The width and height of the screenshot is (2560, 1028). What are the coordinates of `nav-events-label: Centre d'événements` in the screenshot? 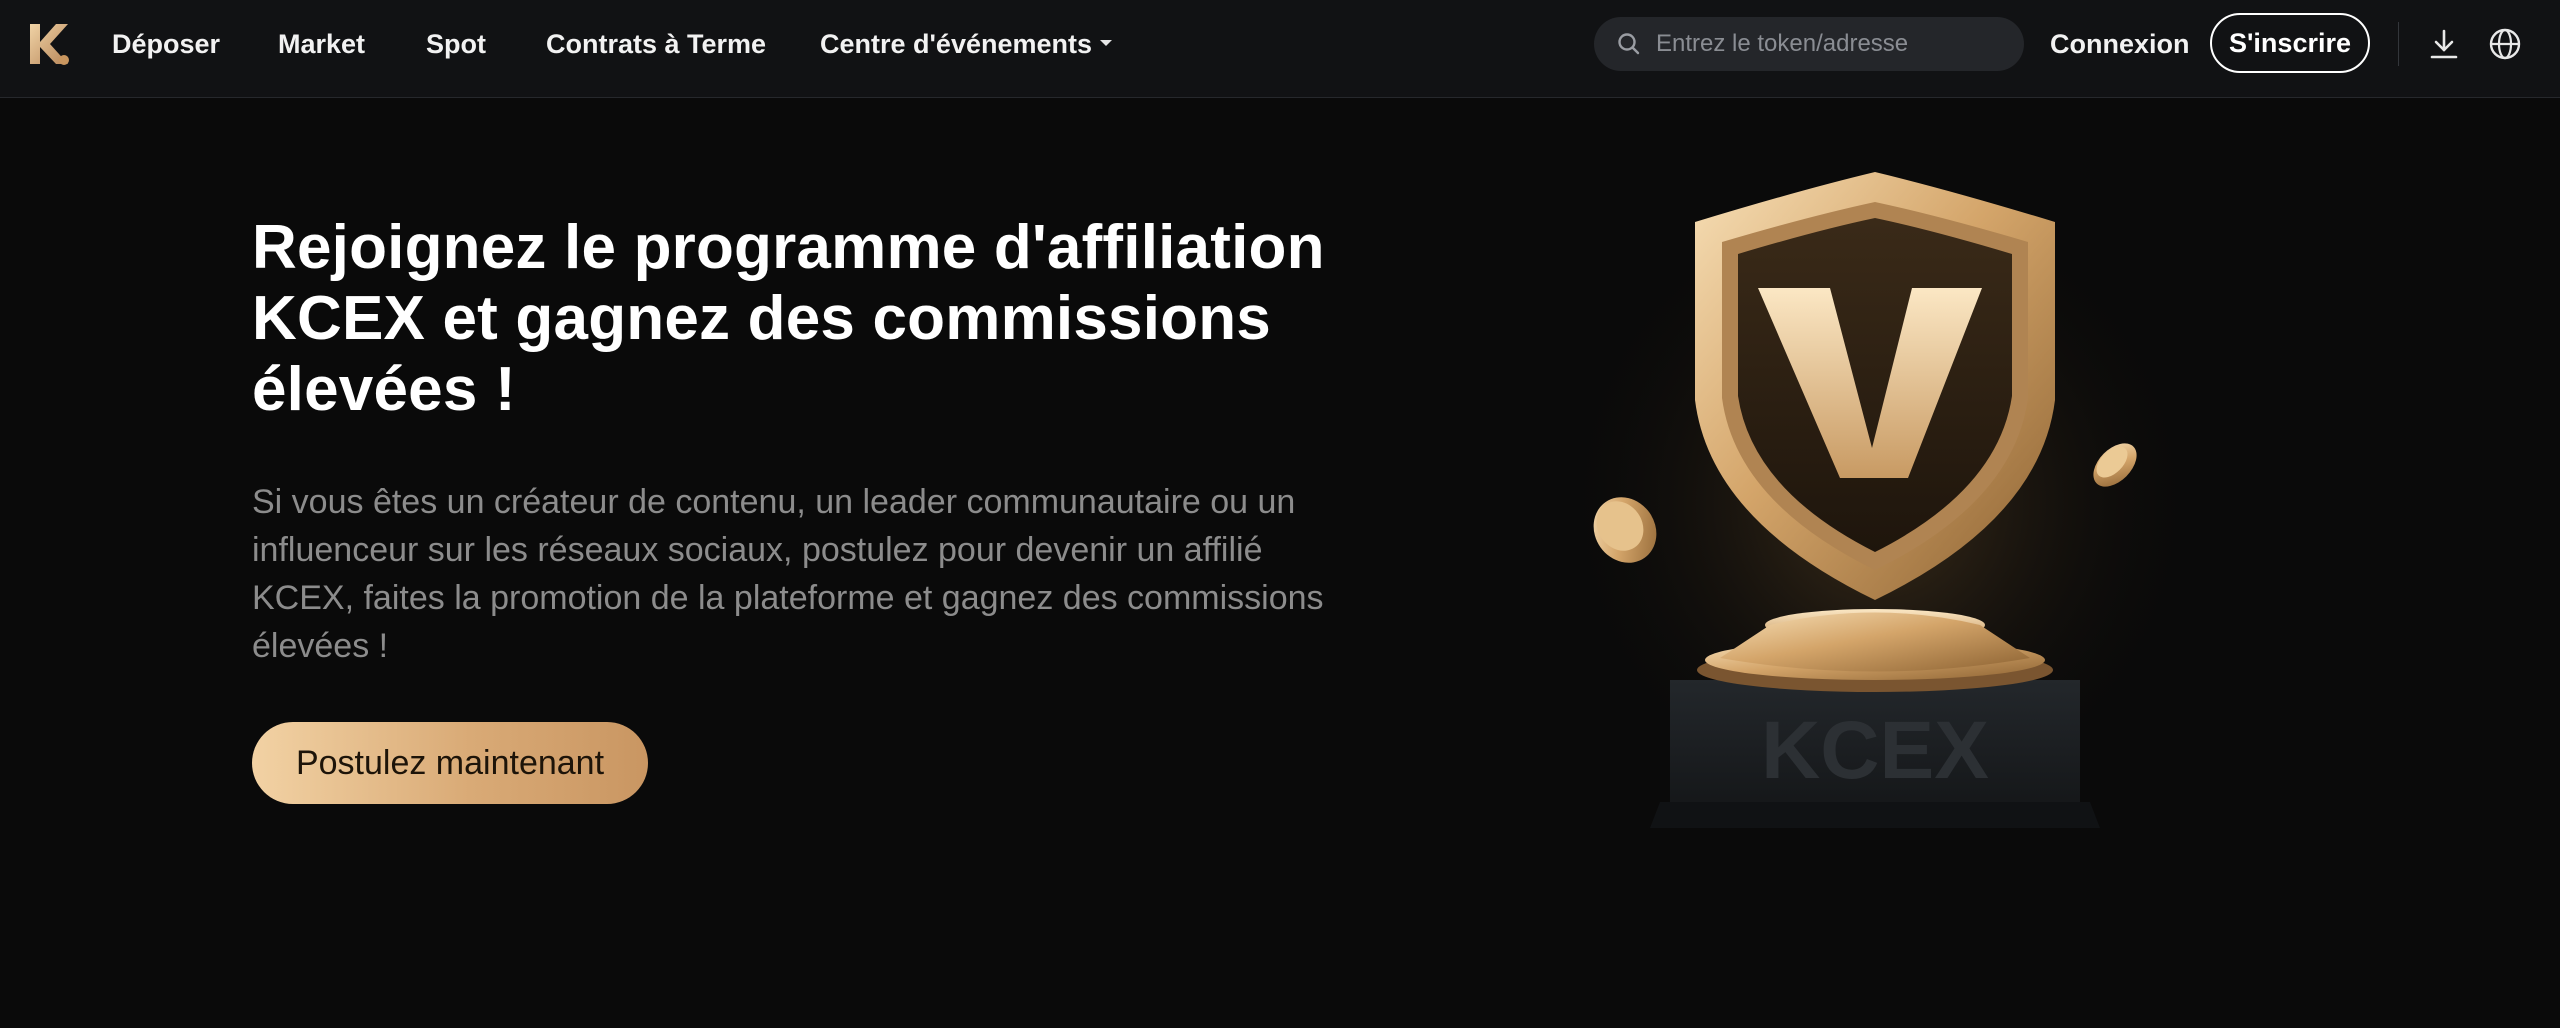 It's located at (956, 44).